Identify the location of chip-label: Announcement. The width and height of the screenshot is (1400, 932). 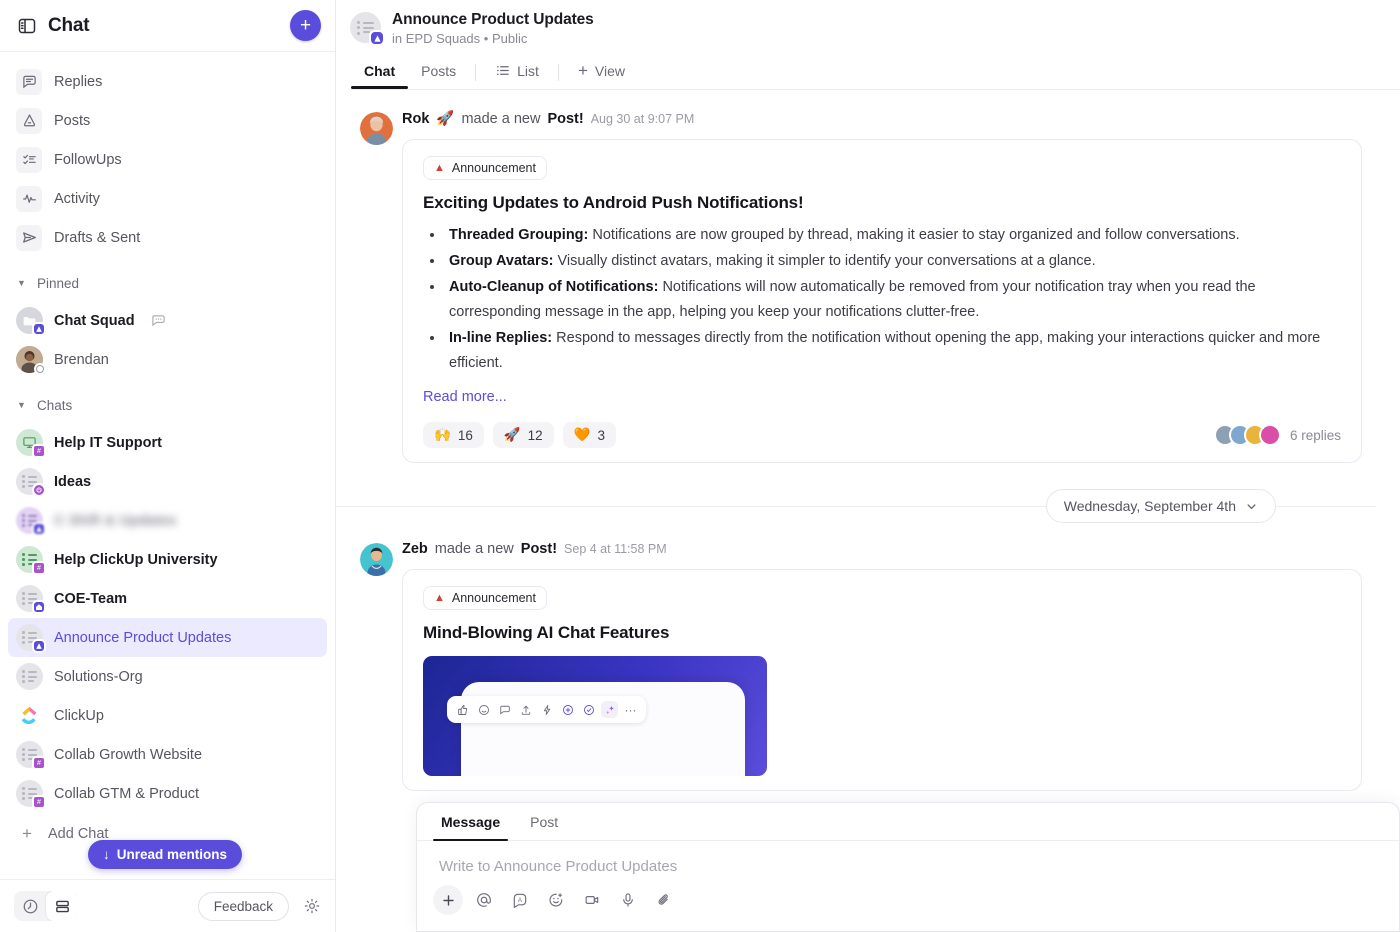
(493, 168).